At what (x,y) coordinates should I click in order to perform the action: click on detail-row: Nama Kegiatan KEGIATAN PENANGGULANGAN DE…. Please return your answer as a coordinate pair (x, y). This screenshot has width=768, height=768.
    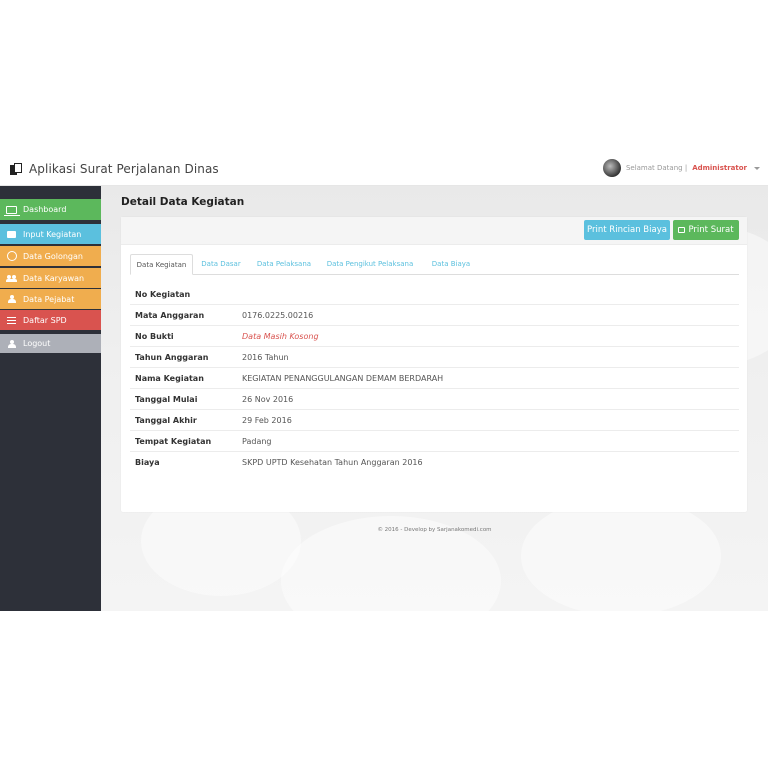
    Looking at the image, I should click on (434, 378).